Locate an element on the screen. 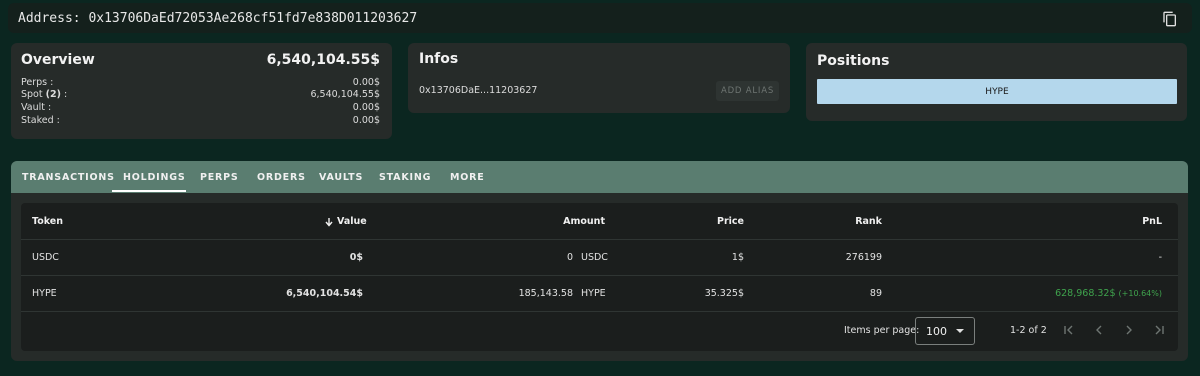 This screenshot has height=376, width=1200. tab-transactions: TRANSACTIONS is located at coordinates (68, 177).